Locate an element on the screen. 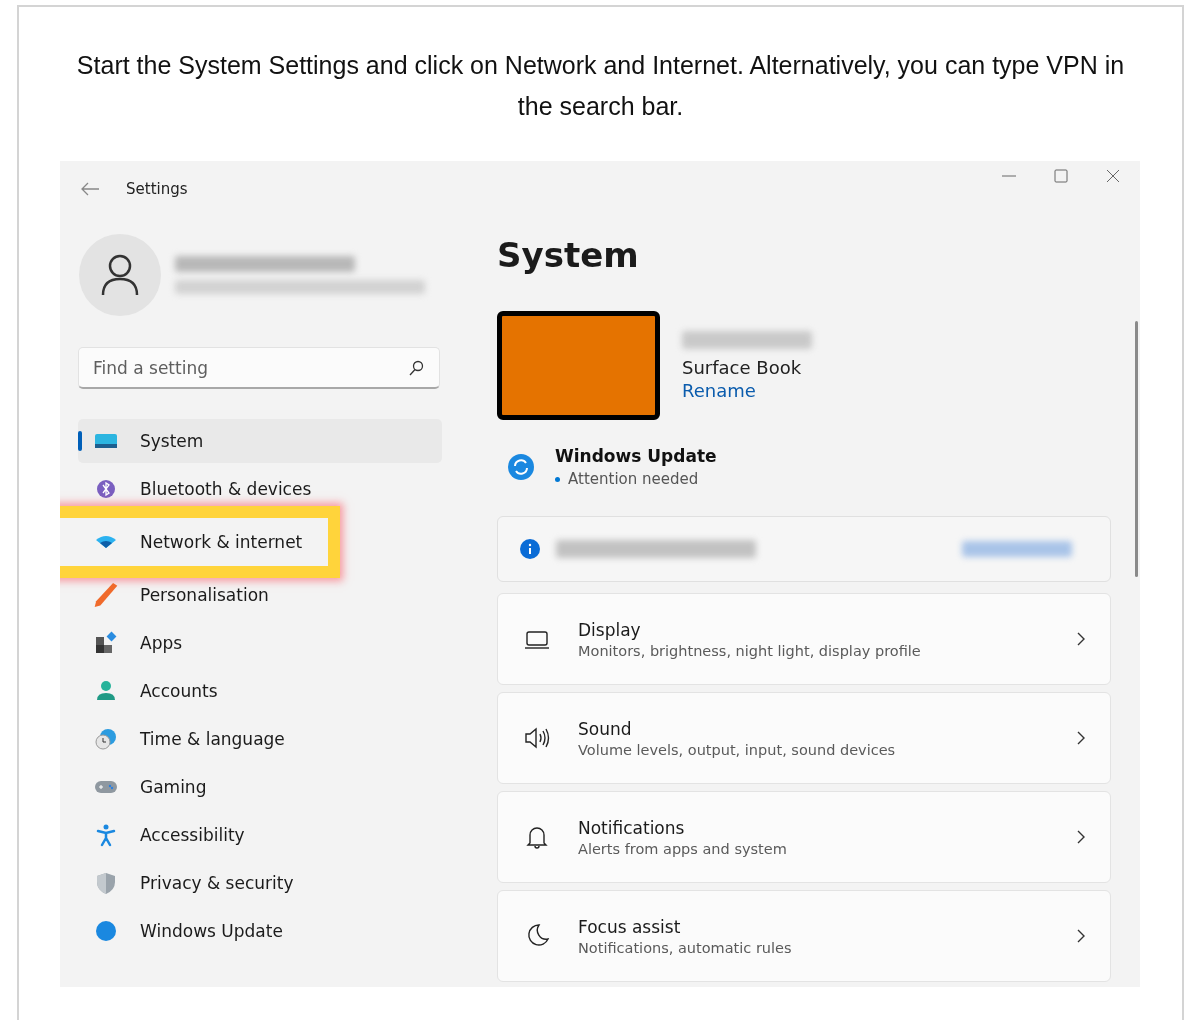  card-title: Display is located at coordinates (610, 629).